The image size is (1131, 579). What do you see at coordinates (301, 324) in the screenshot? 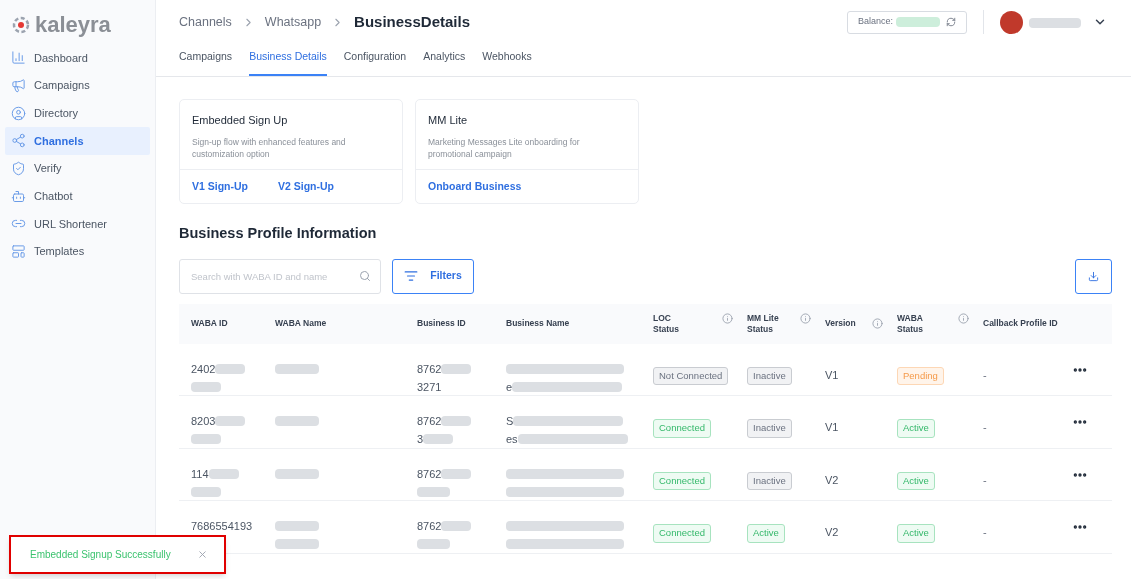
I see `column-header: WABA Name` at bounding box center [301, 324].